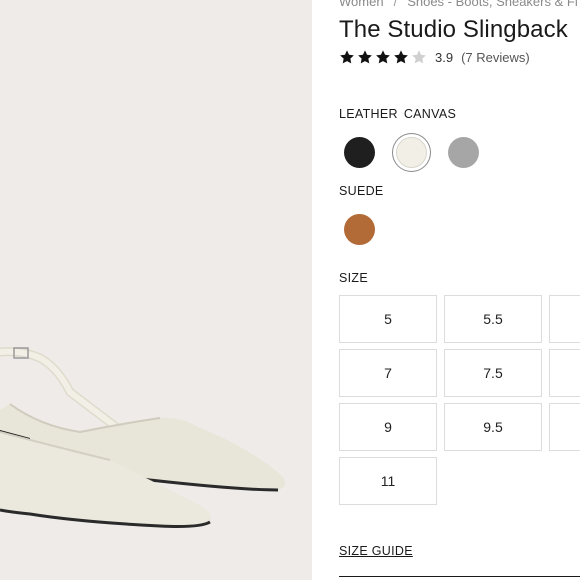 The height and width of the screenshot is (580, 580). Describe the element at coordinates (388, 373) in the screenshot. I see `size-option: 7` at that location.